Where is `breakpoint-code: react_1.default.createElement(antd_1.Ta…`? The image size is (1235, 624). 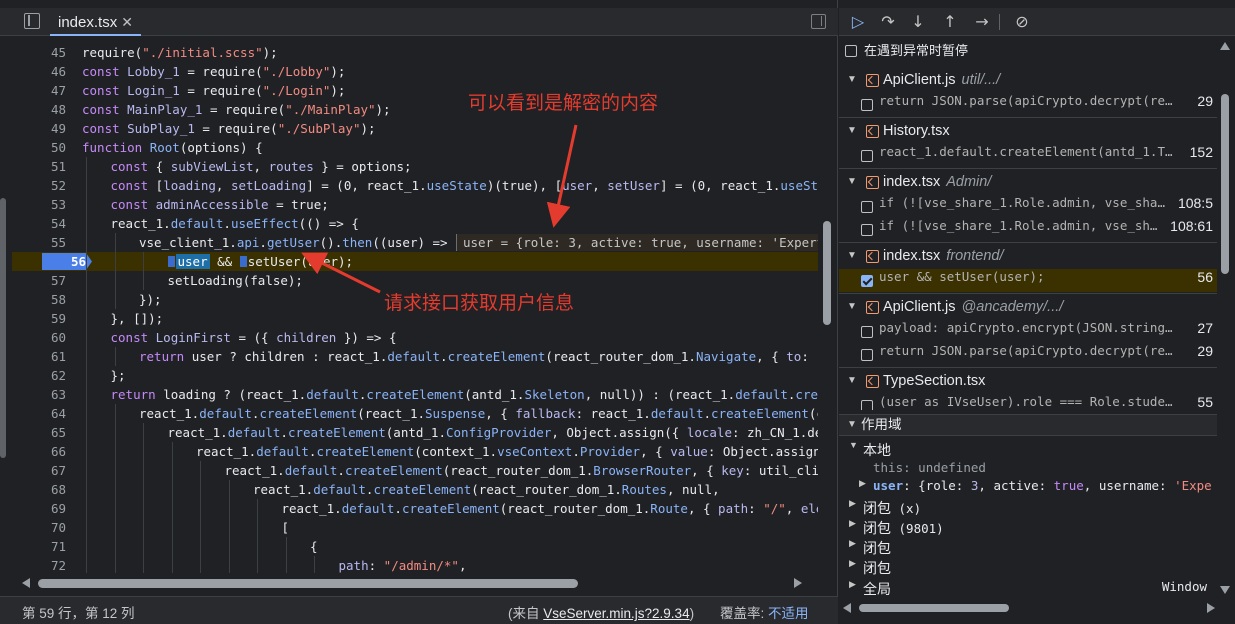
breakpoint-code: react_1.default.createElement(antd_1.Ta… is located at coordinates (1026, 151).